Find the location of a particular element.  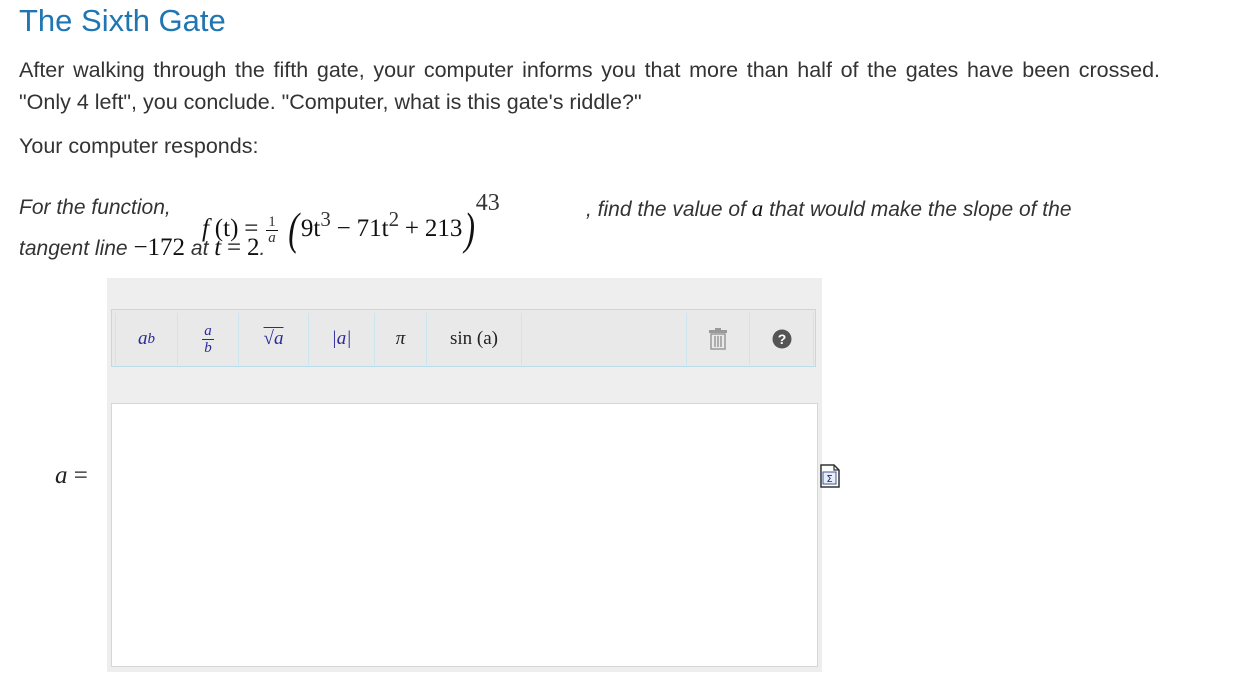

answer-label-var: a is located at coordinates (61, 475).